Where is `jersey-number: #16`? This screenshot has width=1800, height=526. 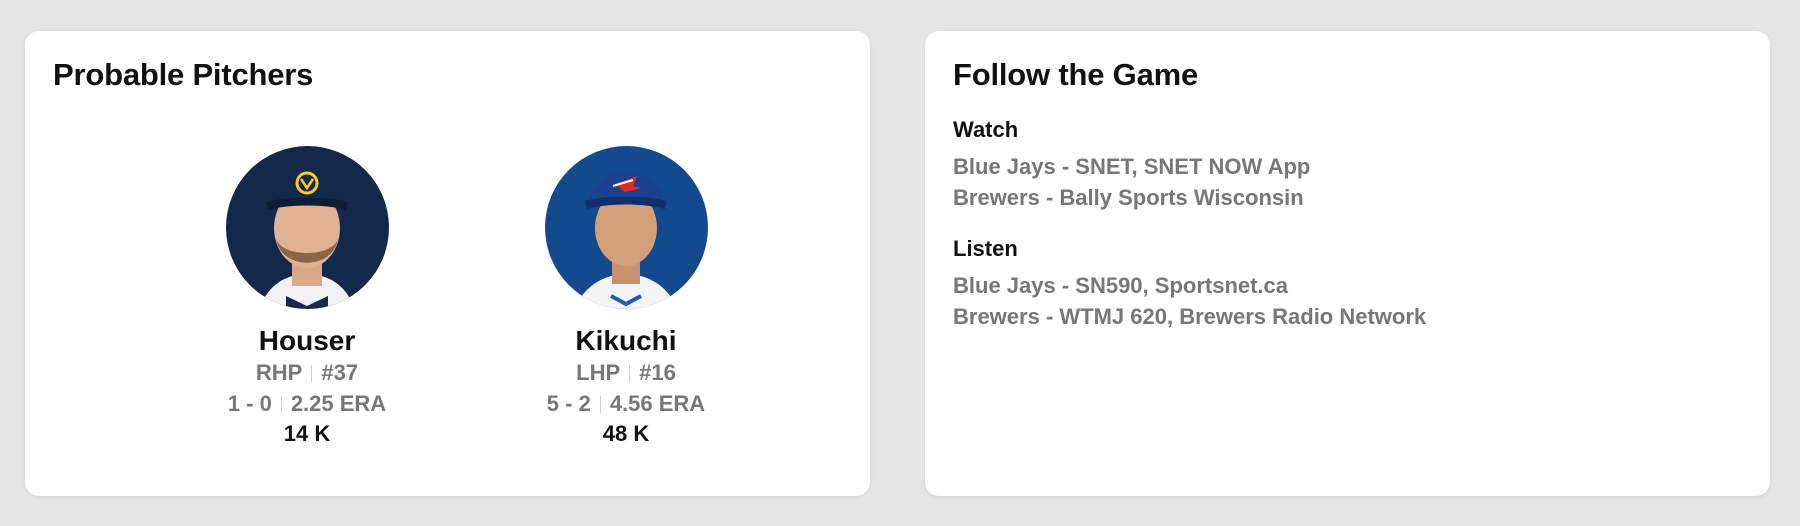
jersey-number: #16 is located at coordinates (657, 372).